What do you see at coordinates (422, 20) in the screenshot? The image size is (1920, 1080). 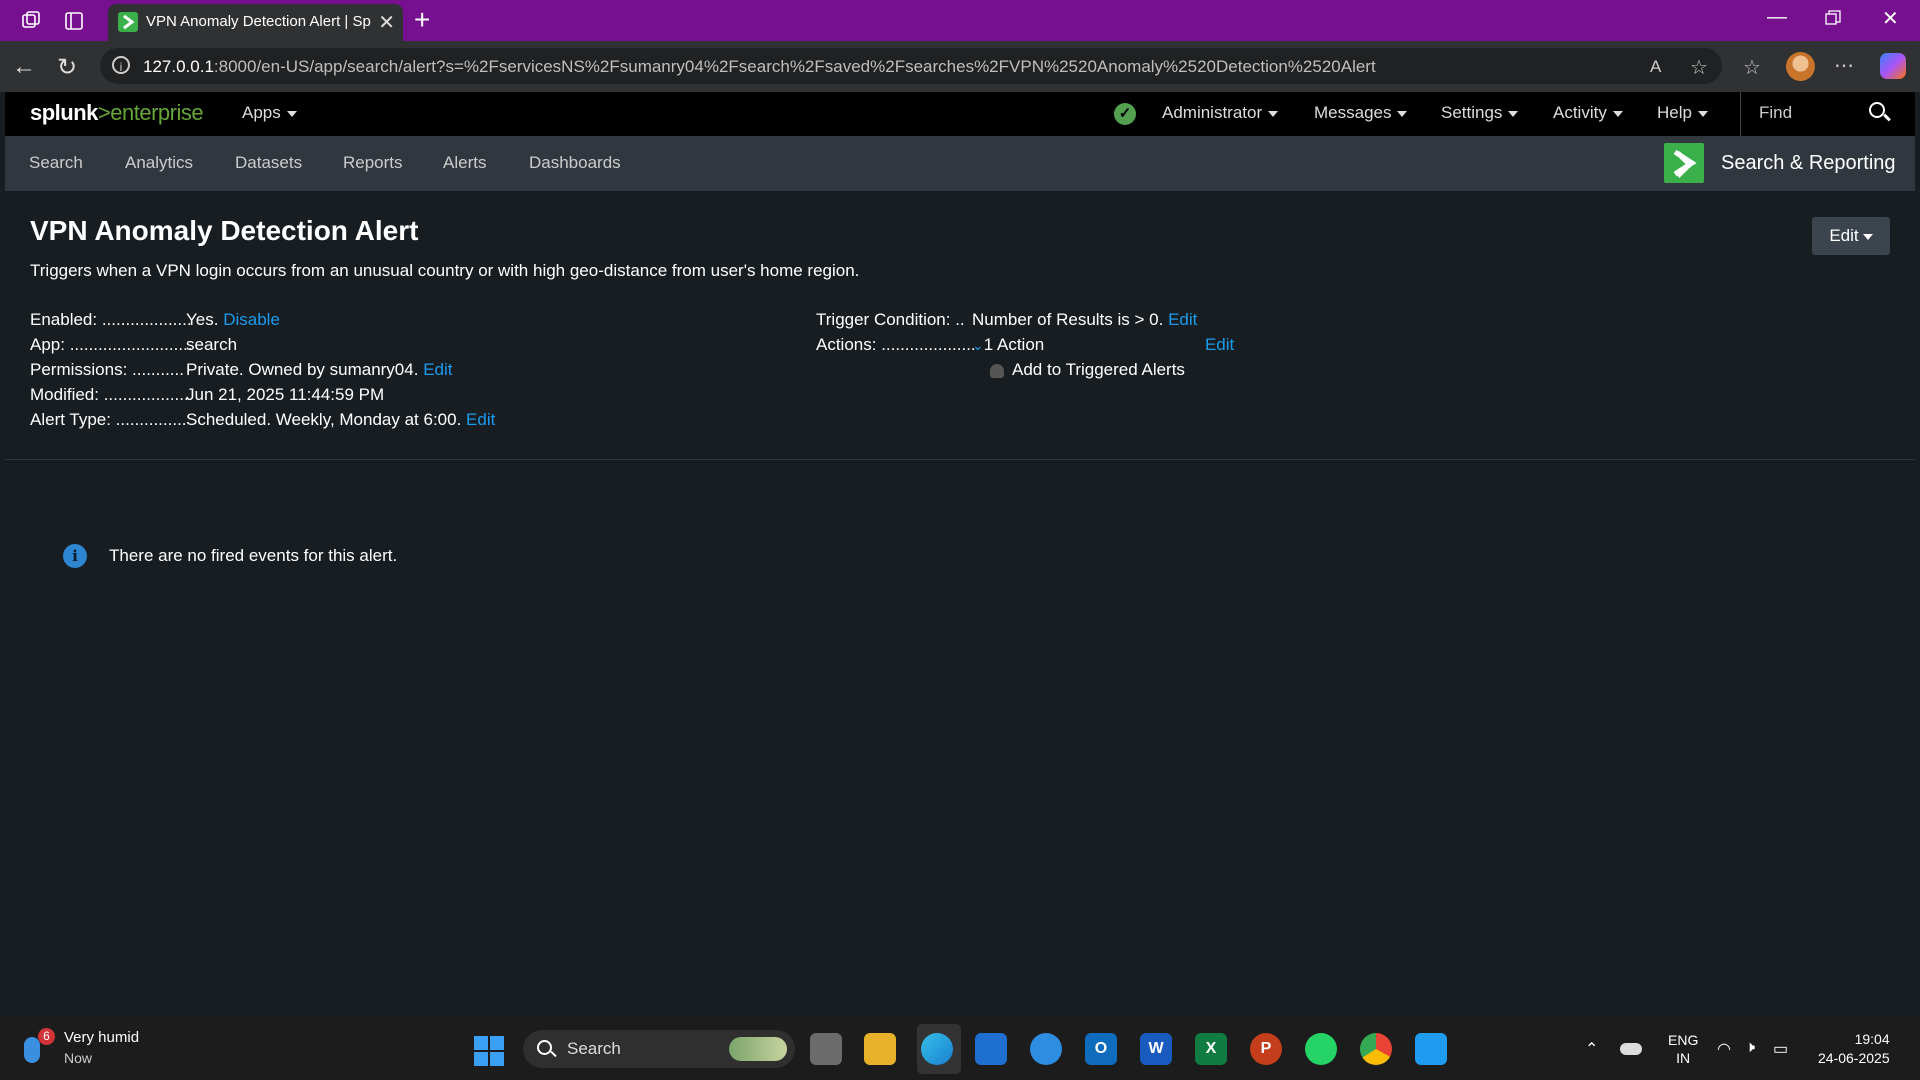 I see `new-tab-icon: +` at bounding box center [422, 20].